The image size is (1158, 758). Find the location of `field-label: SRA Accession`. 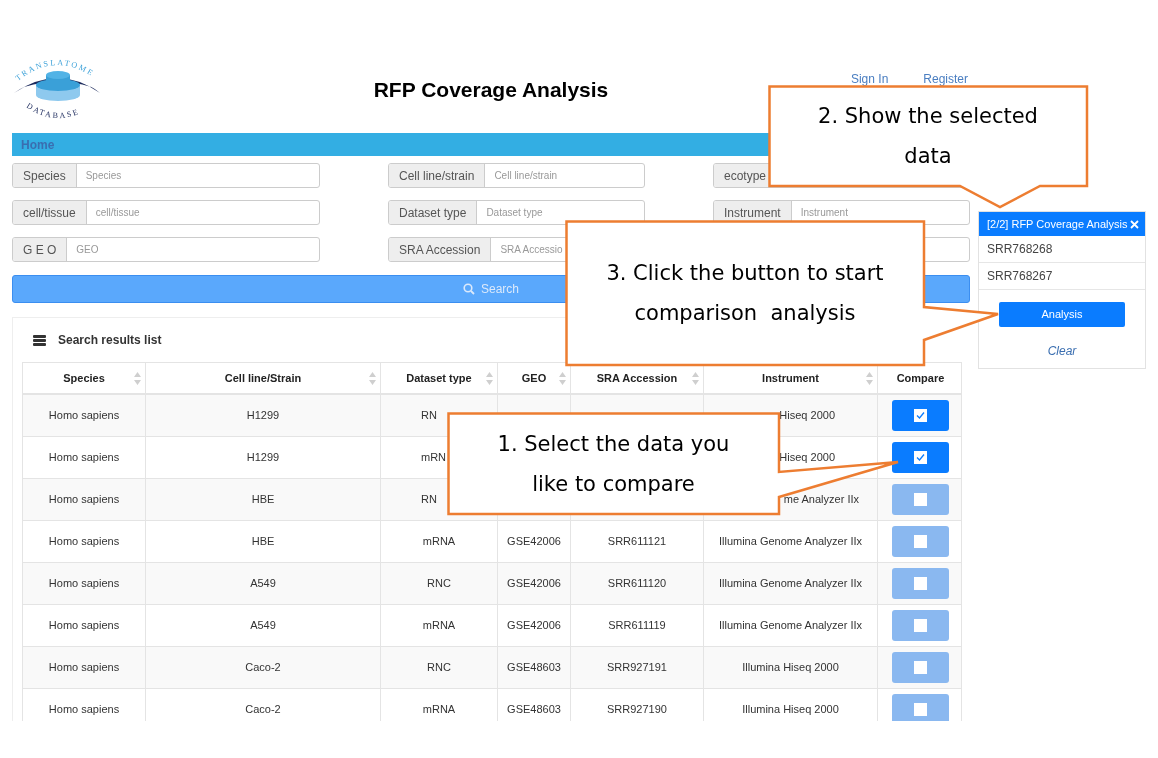

field-label: SRA Accession is located at coordinates (440, 249).